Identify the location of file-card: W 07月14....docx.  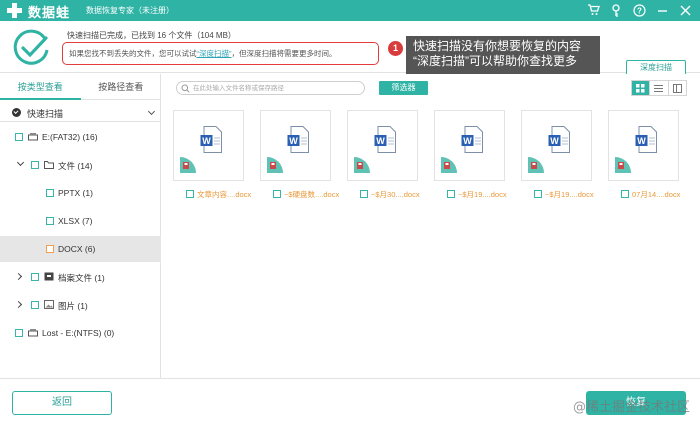
(644, 162).